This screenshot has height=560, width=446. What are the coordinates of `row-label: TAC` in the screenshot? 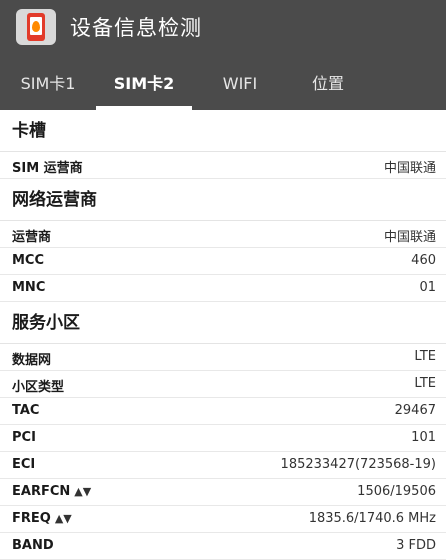 It's located at (26, 410).